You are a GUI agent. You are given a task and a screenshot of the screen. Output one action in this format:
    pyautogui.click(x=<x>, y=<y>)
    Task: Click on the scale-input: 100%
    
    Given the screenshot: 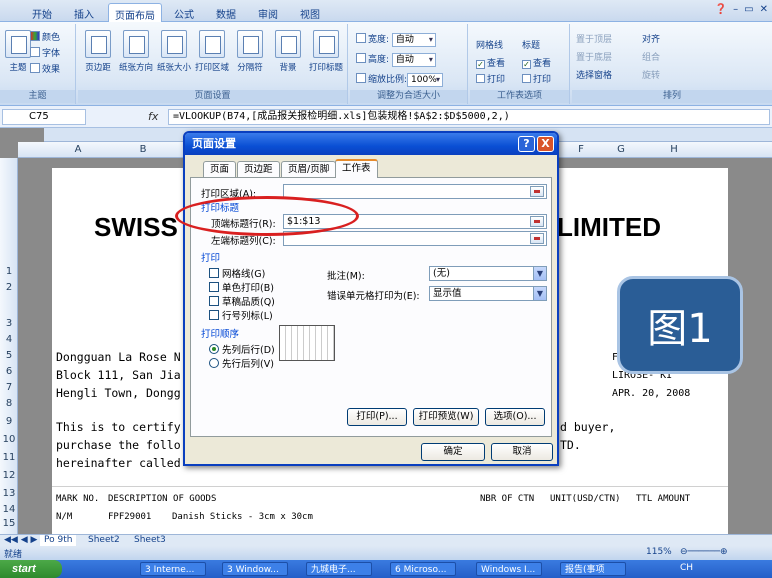 What is the action you would take?
    pyautogui.click(x=425, y=79)
    